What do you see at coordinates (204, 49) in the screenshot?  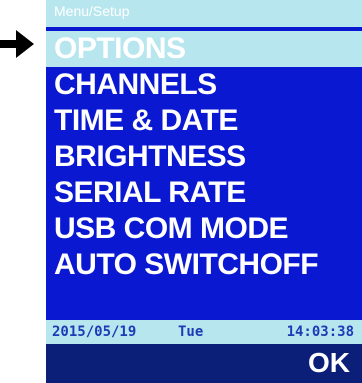 I see `menu-item-options: OPTIONS` at bounding box center [204, 49].